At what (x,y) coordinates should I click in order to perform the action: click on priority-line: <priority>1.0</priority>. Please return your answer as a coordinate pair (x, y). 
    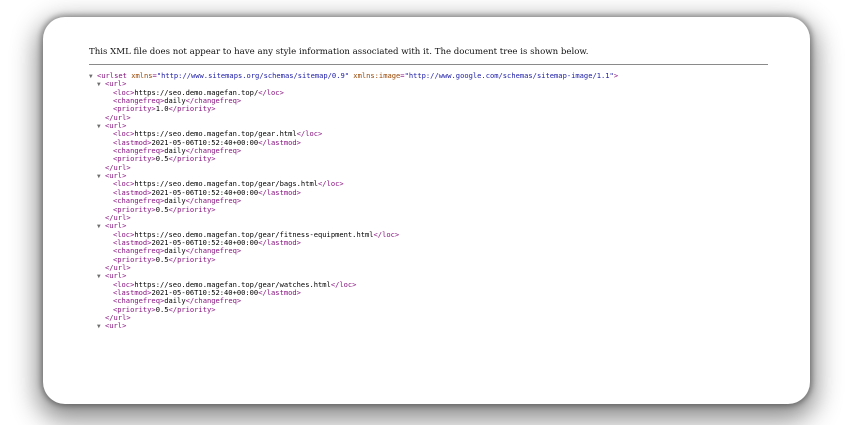
    Looking at the image, I should click on (353, 109).